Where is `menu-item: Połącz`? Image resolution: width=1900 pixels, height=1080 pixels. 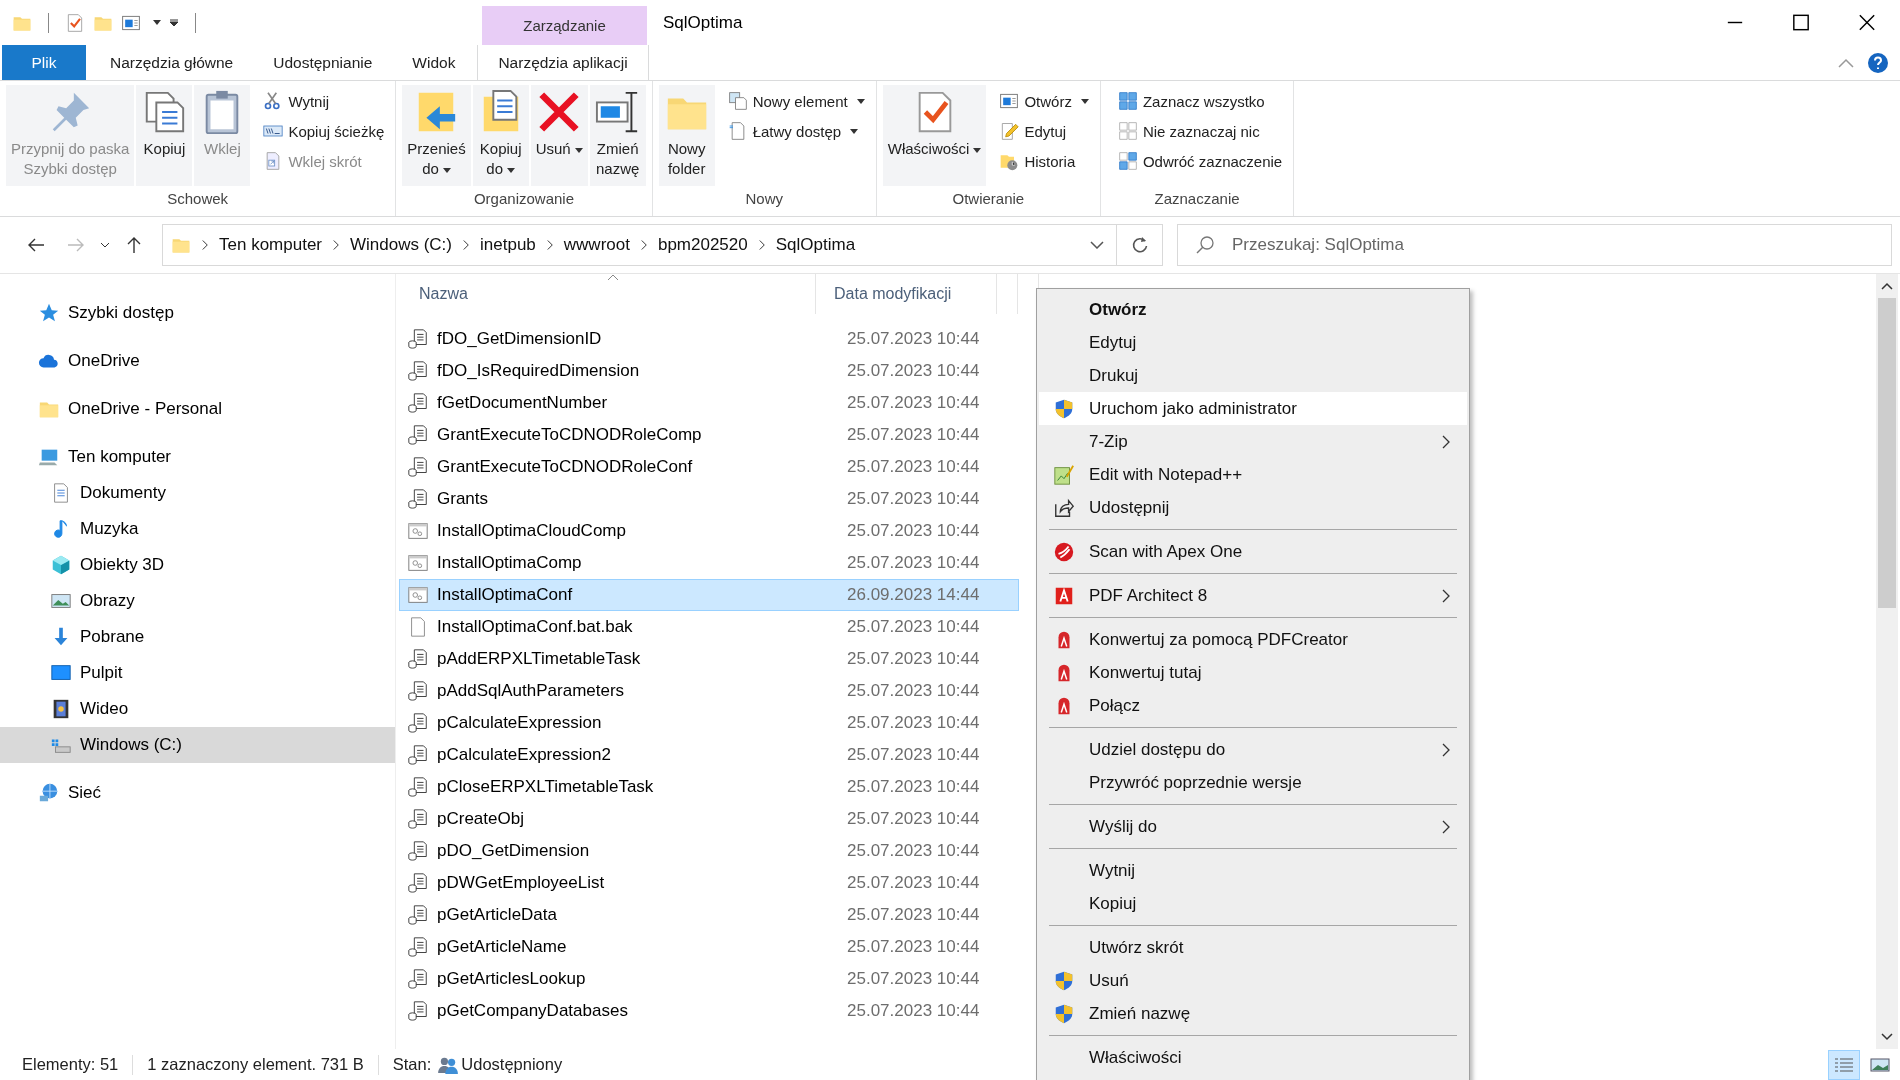
menu-item: Połącz is located at coordinates (1253, 705).